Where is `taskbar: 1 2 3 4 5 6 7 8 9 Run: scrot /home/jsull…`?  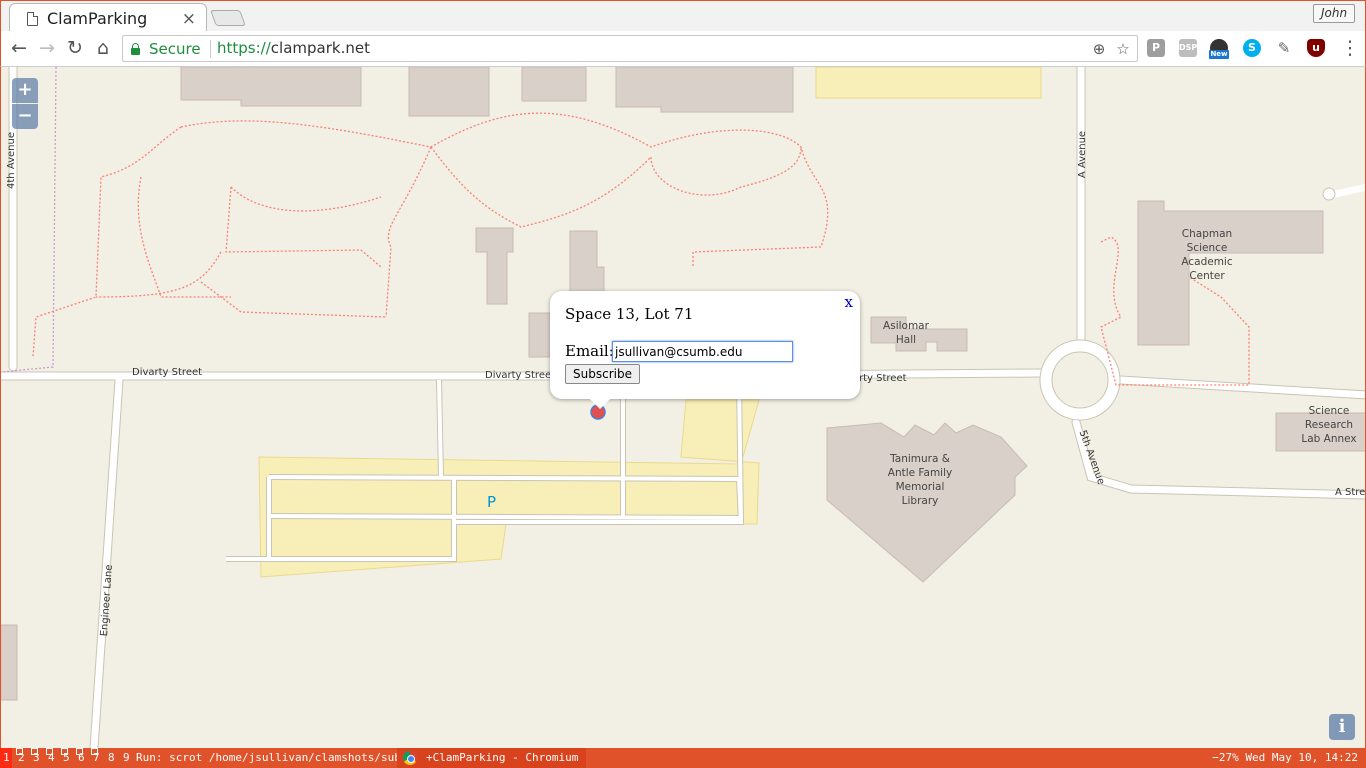
taskbar: 1 2 3 4 5 6 7 8 9 Run: scrot /home/jsull… is located at coordinates (683, 758).